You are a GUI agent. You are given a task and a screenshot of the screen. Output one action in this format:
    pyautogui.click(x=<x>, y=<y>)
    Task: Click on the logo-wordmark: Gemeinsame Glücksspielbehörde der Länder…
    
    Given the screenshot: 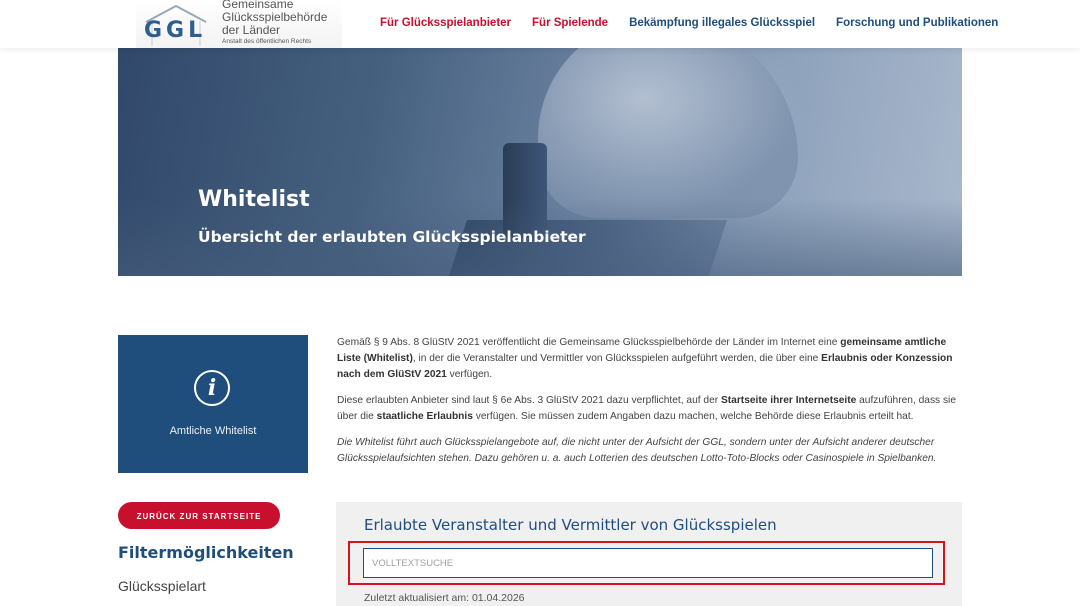 What is the action you would take?
    pyautogui.click(x=274, y=23)
    